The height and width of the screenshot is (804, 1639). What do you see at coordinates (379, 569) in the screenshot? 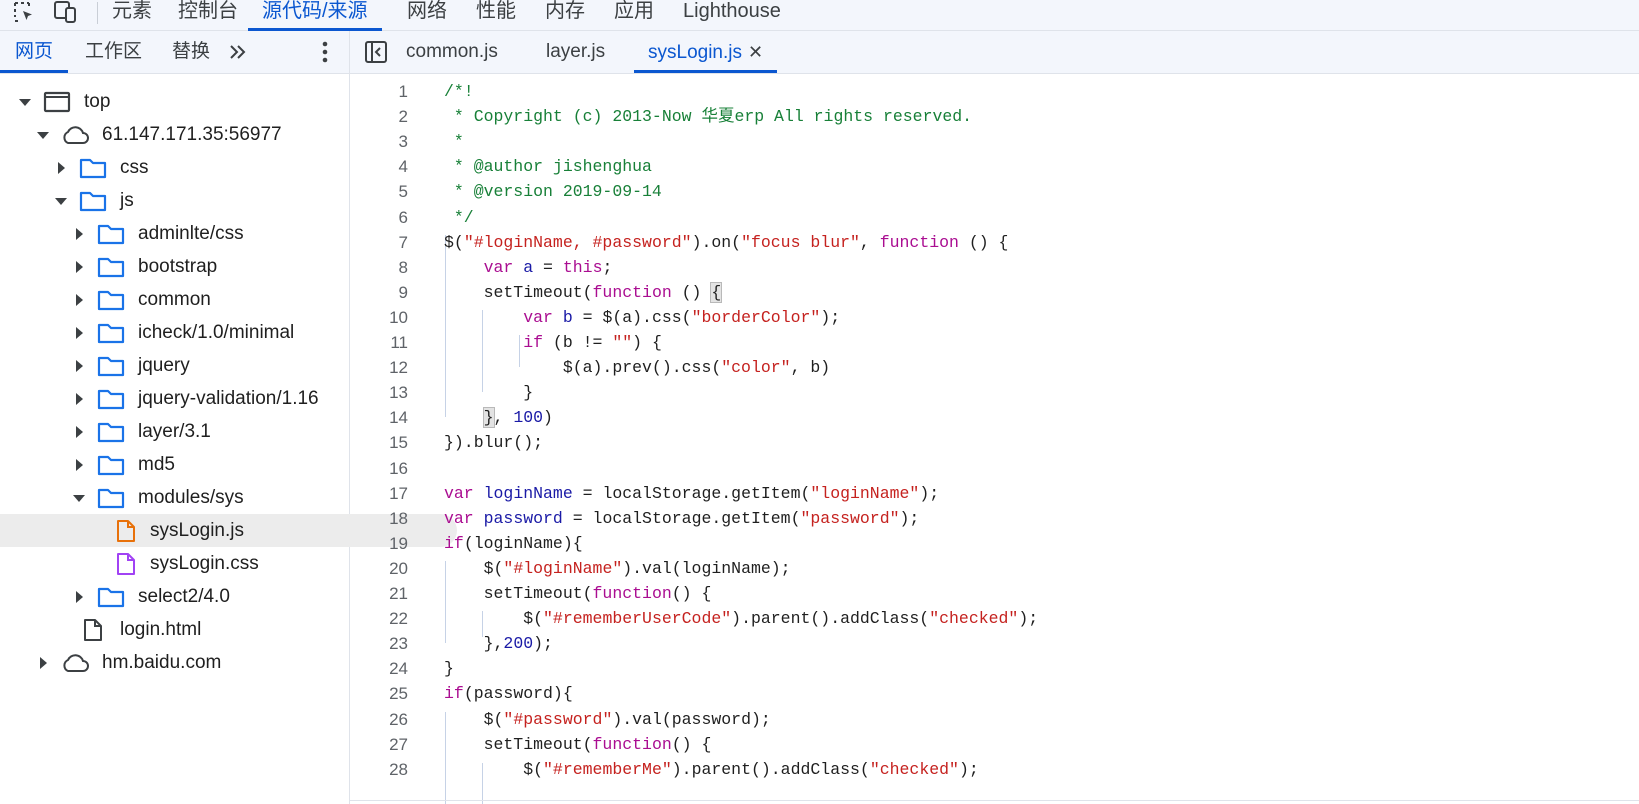
I see `line-number: 20` at bounding box center [379, 569].